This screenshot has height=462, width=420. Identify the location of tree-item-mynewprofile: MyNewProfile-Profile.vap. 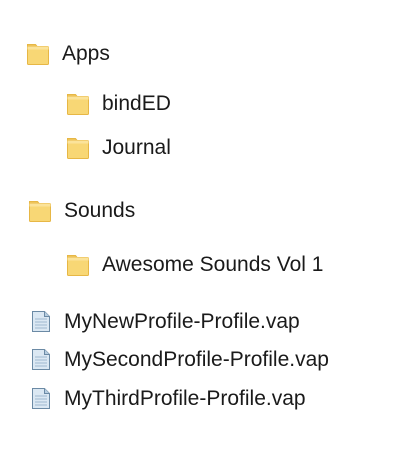
(164, 321).